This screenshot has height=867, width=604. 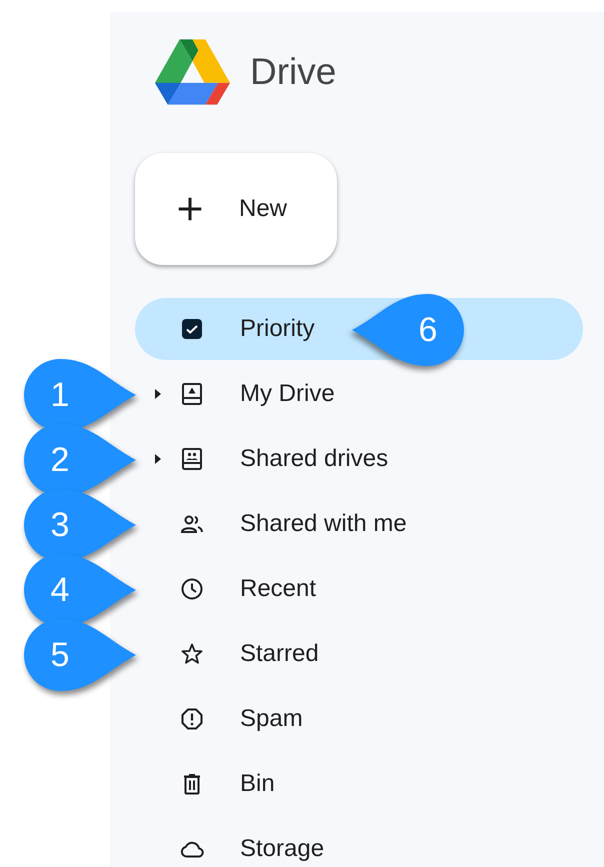 I want to click on drive-logo-icon, so click(x=192, y=72).